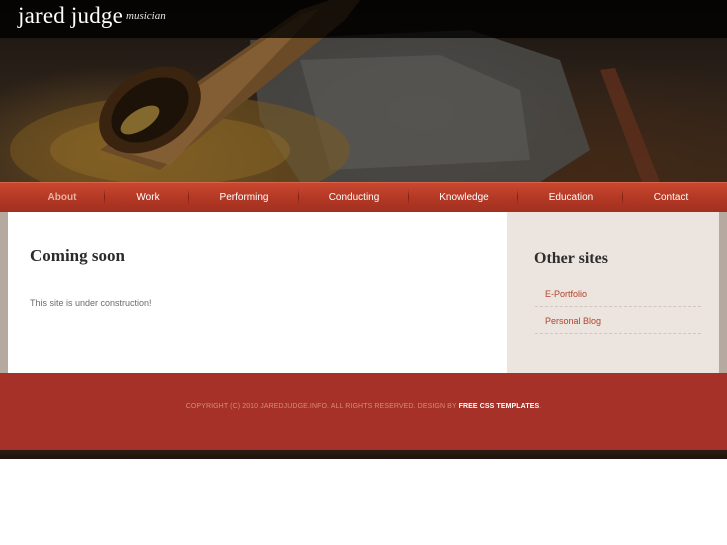 The width and height of the screenshot is (727, 545). I want to click on sidebar-title: Other sites, so click(571, 258).